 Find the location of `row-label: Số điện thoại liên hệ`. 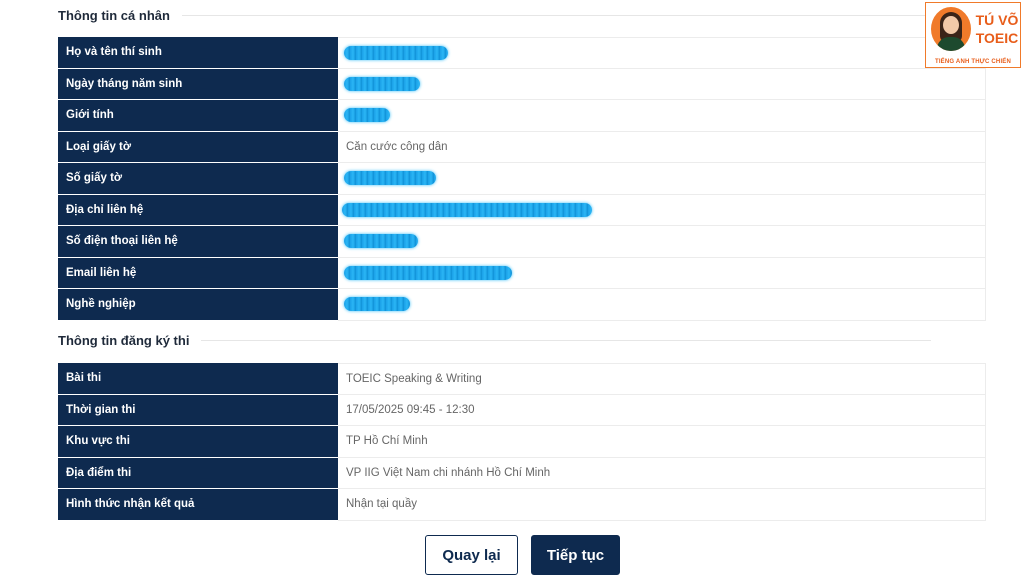

row-label: Số điện thoại liên hệ is located at coordinates (198, 242).